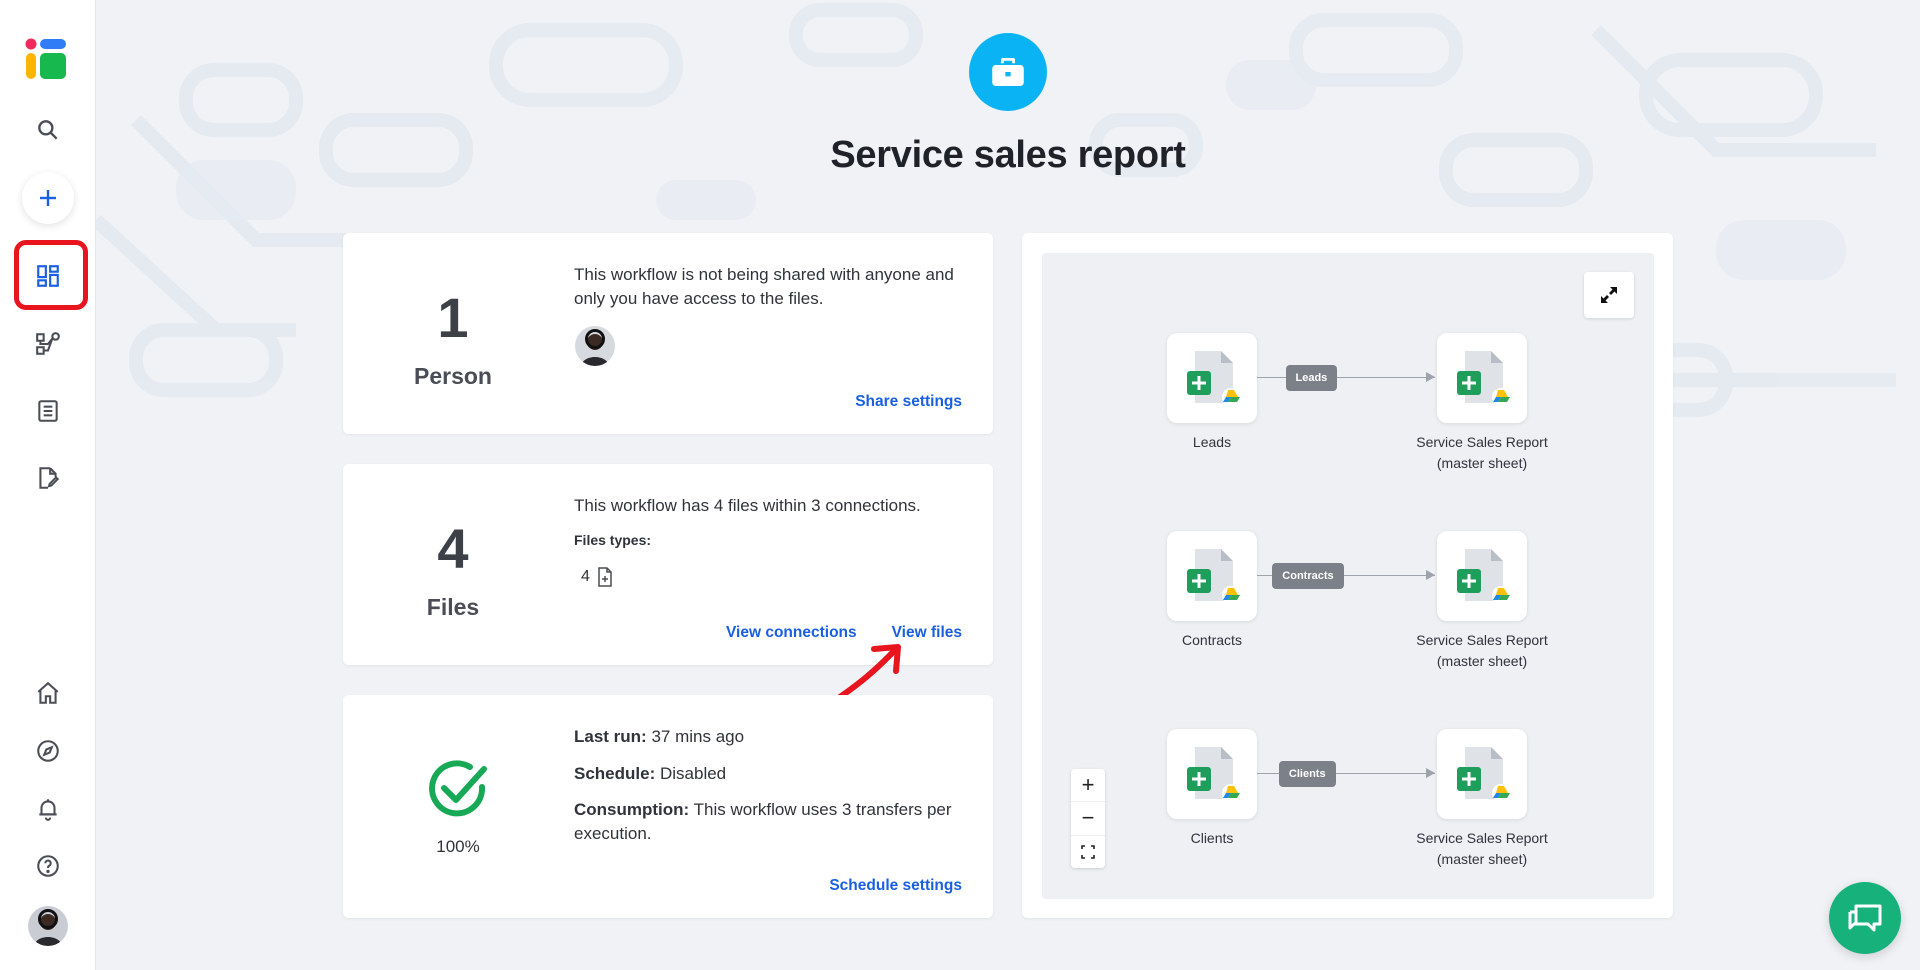 This screenshot has width=1920, height=970. I want to click on help-button, so click(48, 866).